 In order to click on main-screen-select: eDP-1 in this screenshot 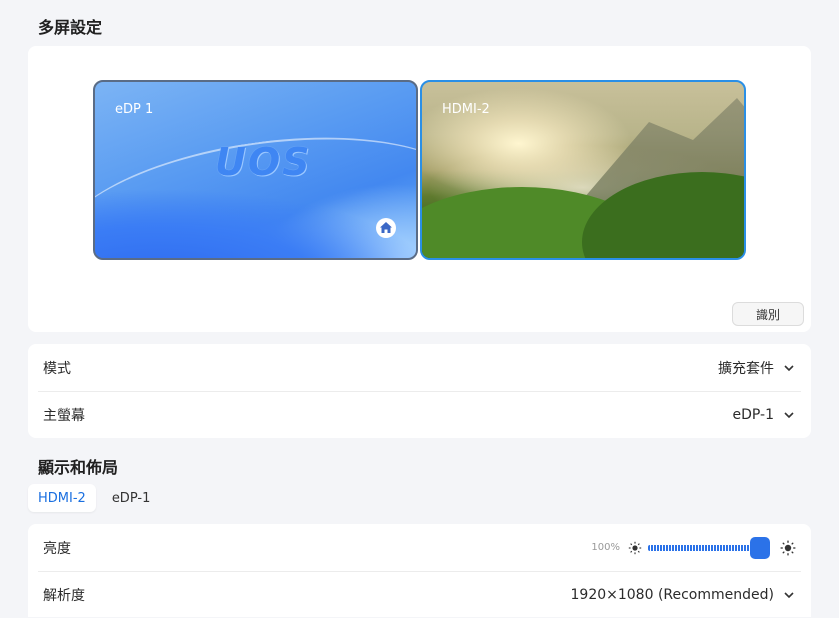, I will do `click(765, 415)`.